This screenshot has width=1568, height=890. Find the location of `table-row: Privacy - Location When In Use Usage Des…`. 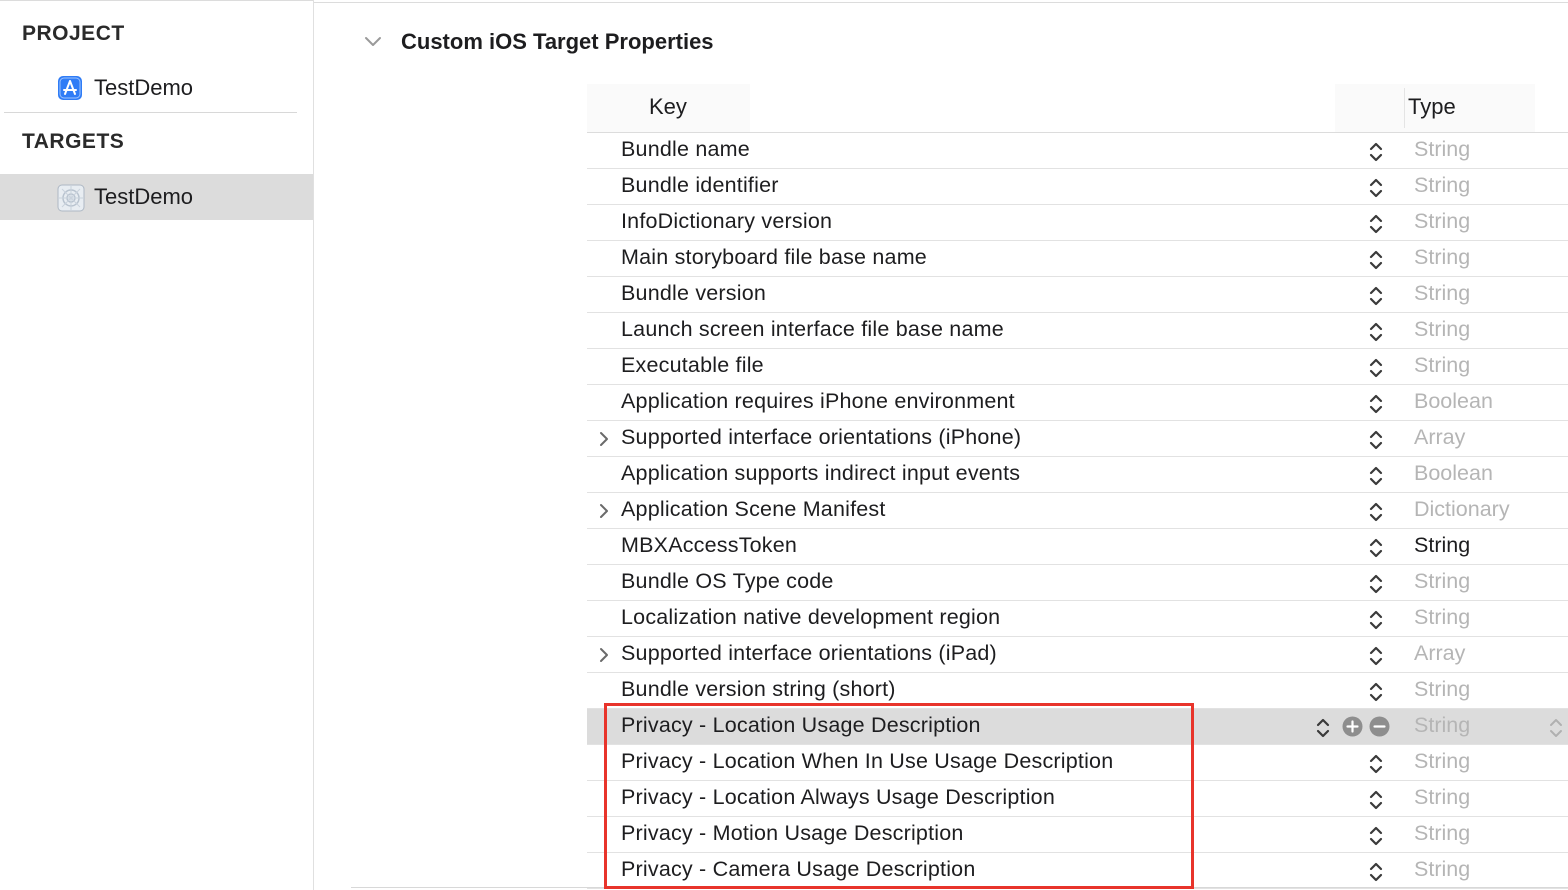

table-row: Privacy - Location When In Use Usage Des… is located at coordinates (1077, 763).